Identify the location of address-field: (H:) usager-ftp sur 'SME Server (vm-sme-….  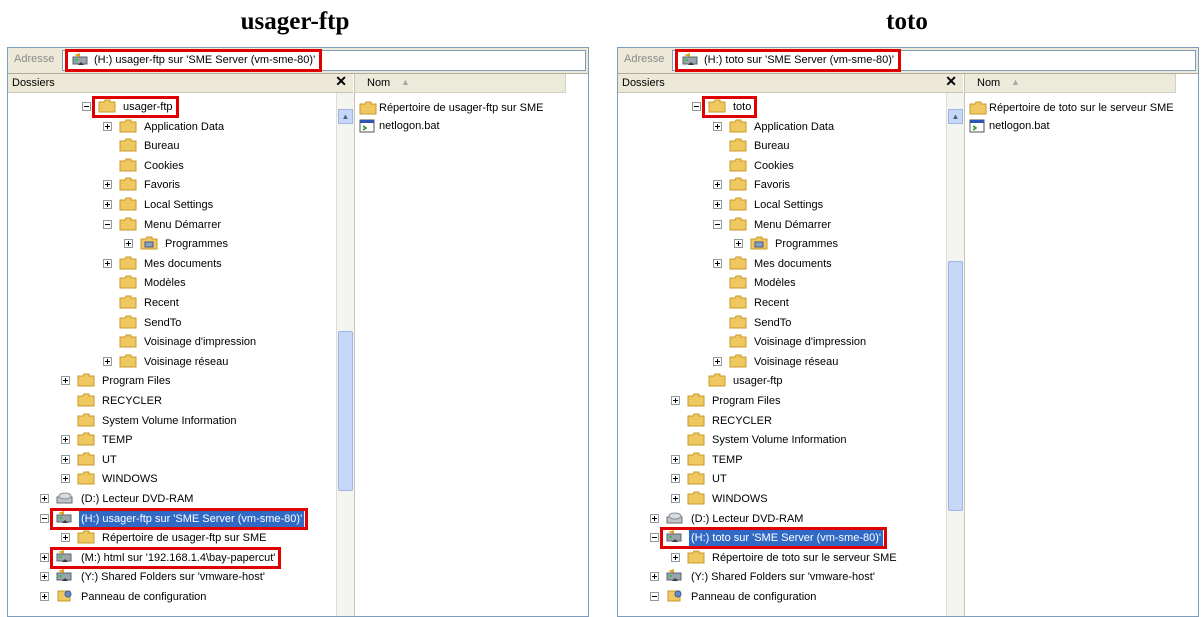
(324, 60).